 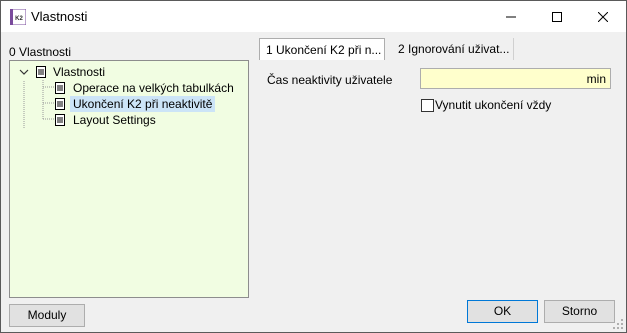 I want to click on window-title: Vlastnosti, so click(x=59, y=16).